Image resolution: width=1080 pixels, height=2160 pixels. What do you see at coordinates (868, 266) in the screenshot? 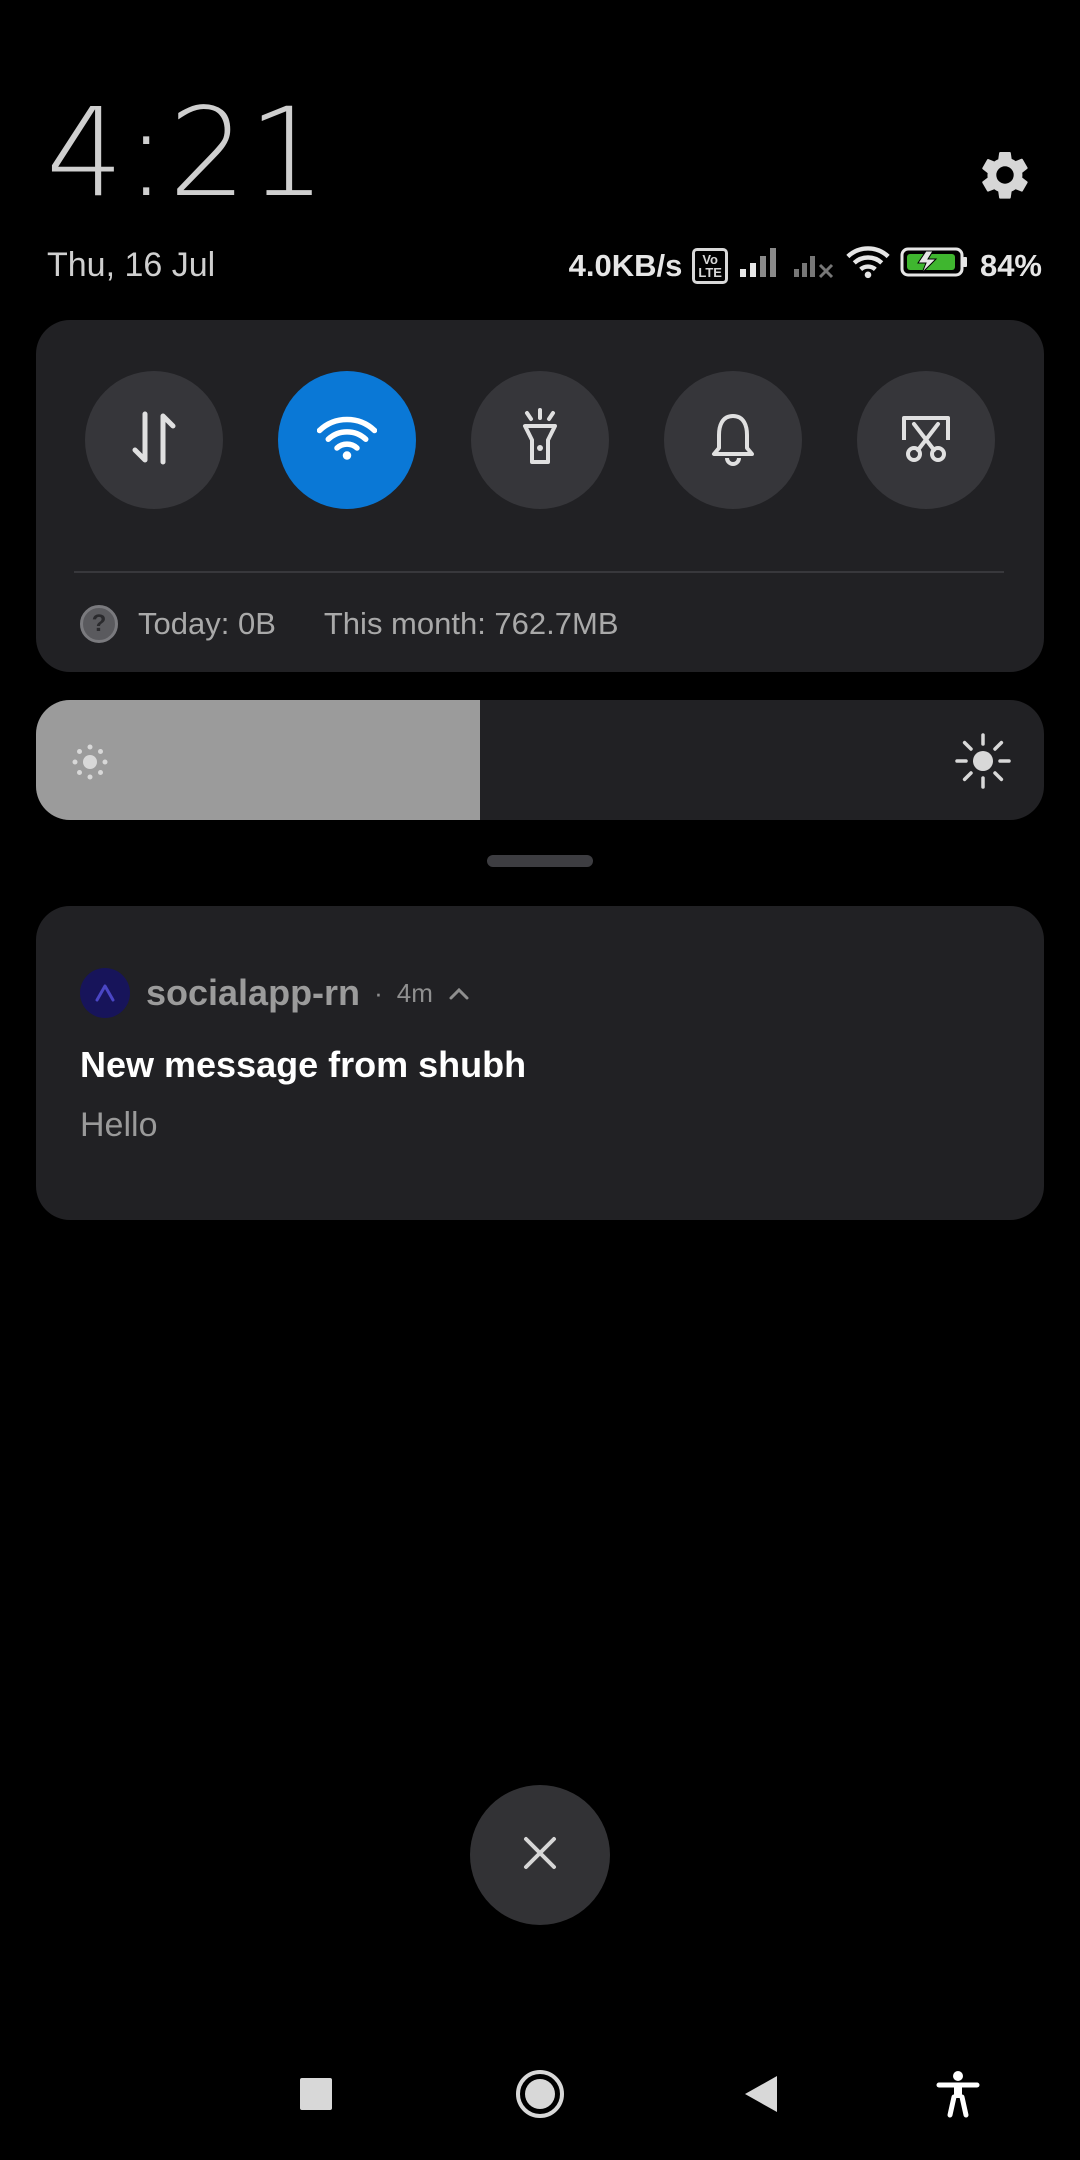
I see `wifi-status-icon` at bounding box center [868, 266].